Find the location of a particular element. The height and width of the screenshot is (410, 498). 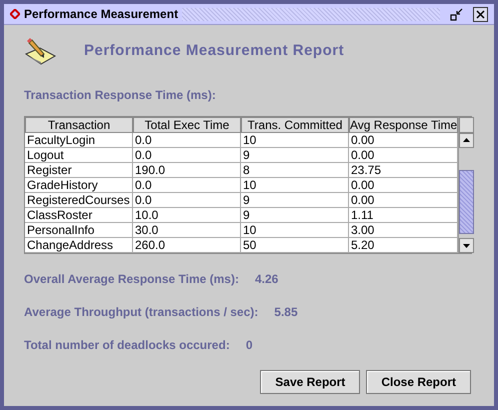

stat-label: Total number of deadlocks occured: is located at coordinates (127, 345).